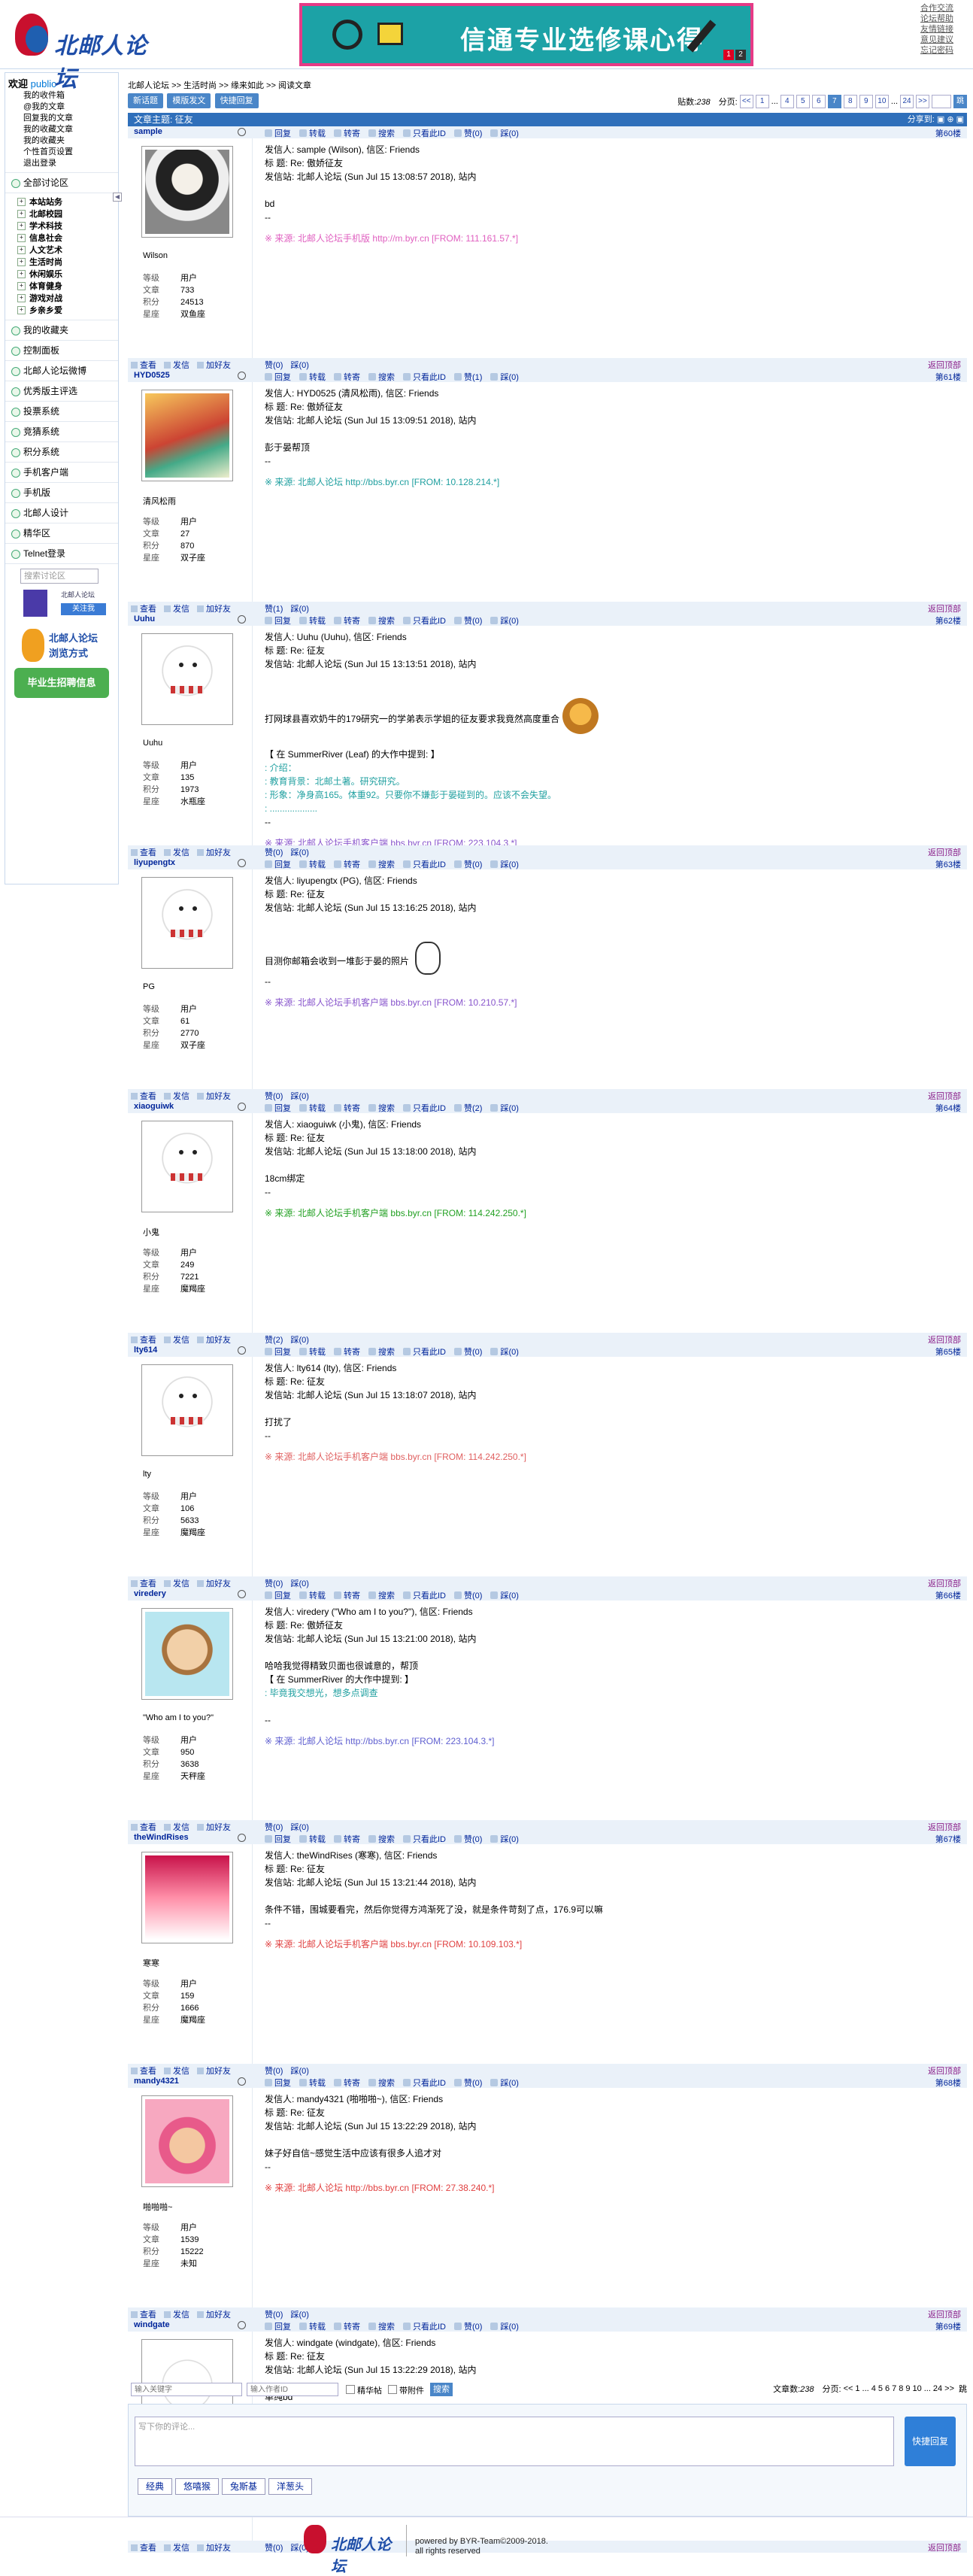 The image size is (973, 2576). Describe the element at coordinates (61, 202) in the screenshot. I see `category-item: 本站站务` at that location.